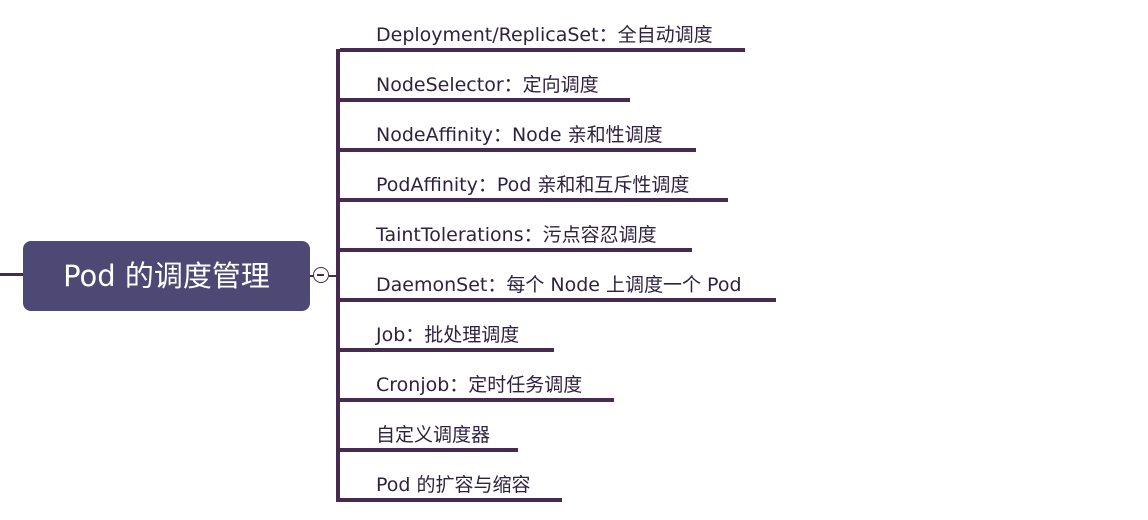  I want to click on collapse-minus-icon, so click(321, 275).